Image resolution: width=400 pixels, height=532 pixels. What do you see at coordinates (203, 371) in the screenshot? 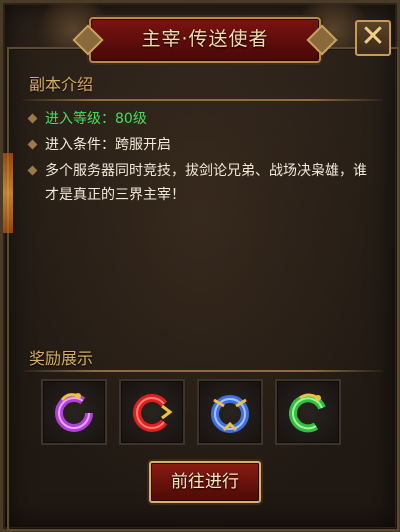
I see `rewards-divider` at bounding box center [203, 371].